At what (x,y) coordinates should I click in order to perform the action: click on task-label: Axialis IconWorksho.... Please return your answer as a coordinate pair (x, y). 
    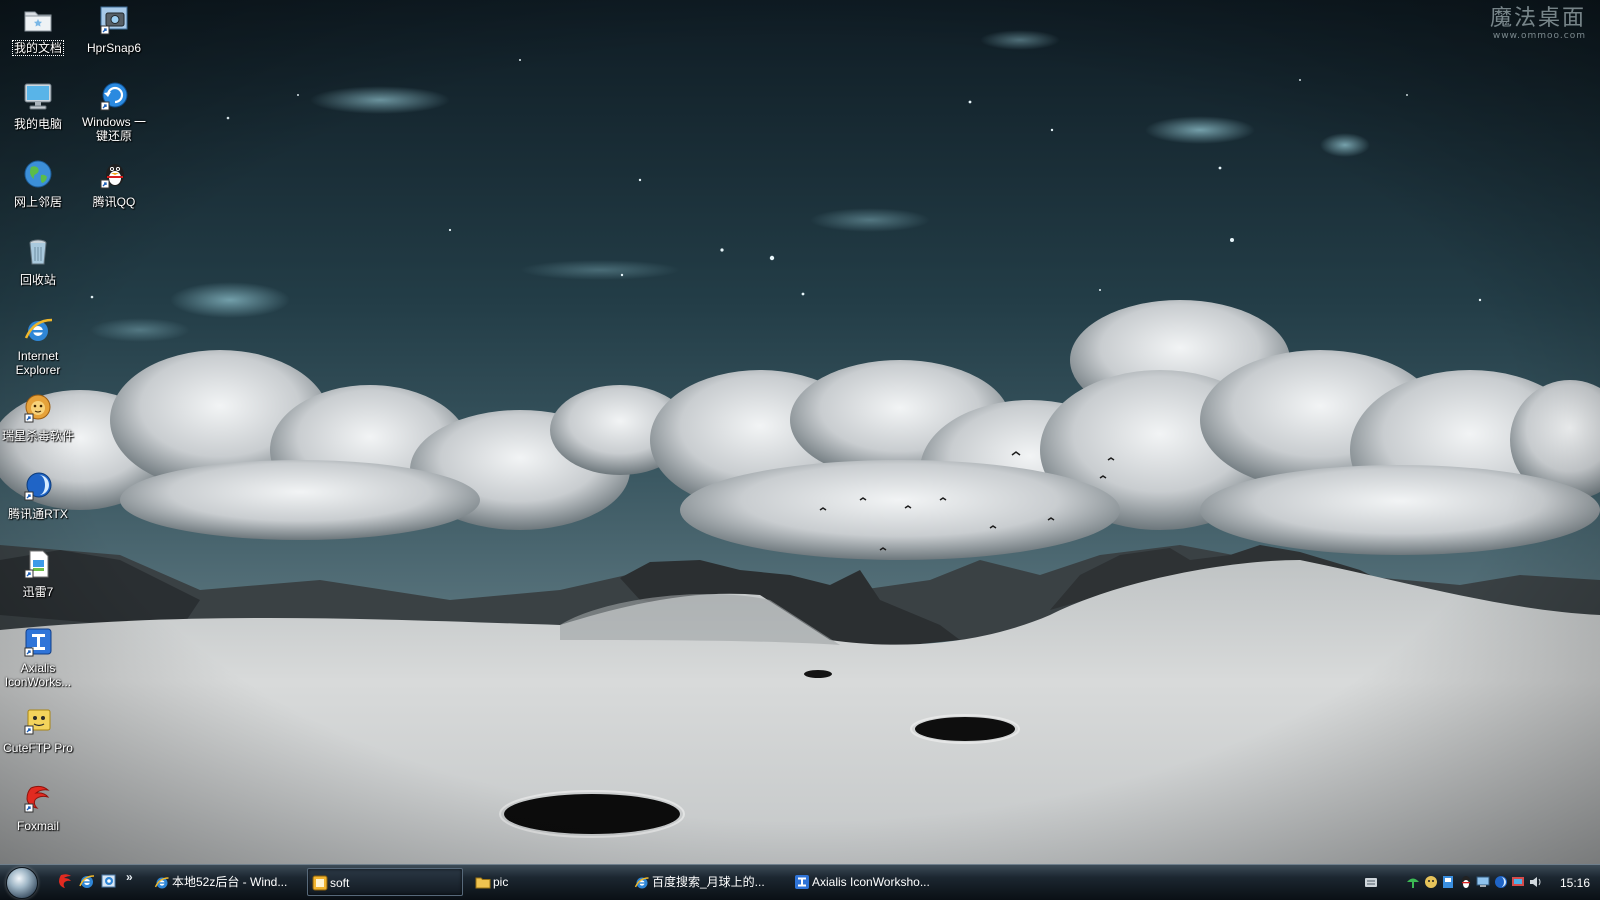
    Looking at the image, I should click on (871, 882).